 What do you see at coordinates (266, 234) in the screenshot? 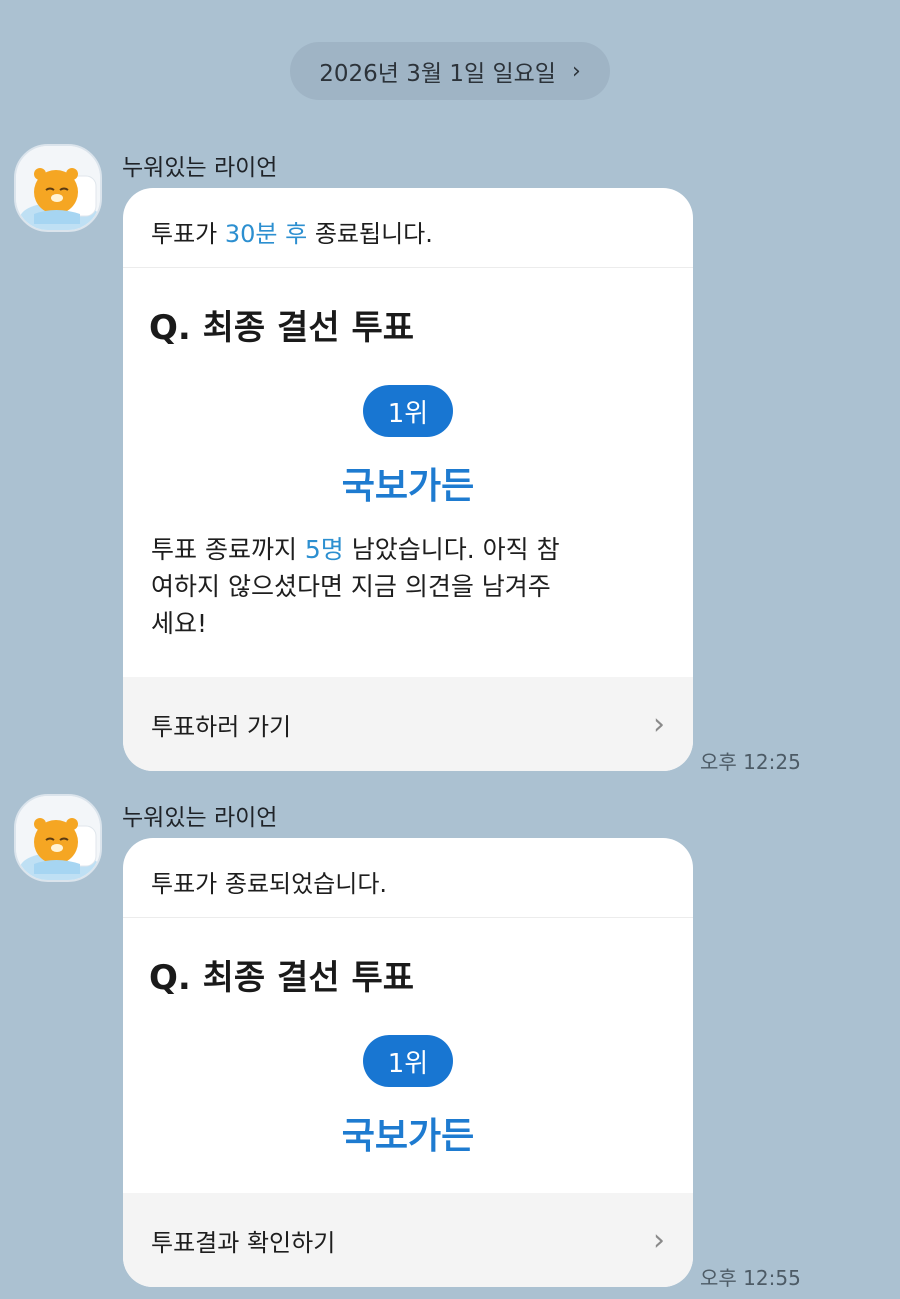
I see `notice-highlight: 30분 후` at bounding box center [266, 234].